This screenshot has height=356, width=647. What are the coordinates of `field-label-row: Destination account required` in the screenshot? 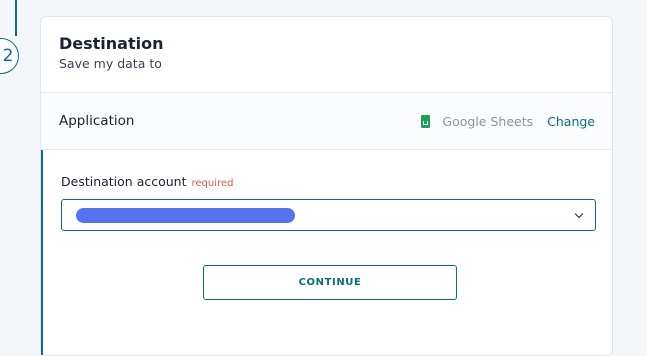 It's located at (328, 180).